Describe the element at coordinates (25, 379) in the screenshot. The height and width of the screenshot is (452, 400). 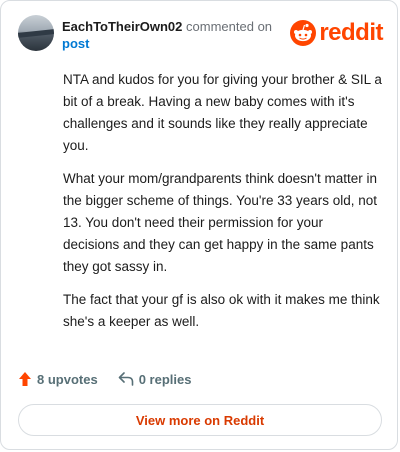
I see `upvote-arrow-icon` at that location.